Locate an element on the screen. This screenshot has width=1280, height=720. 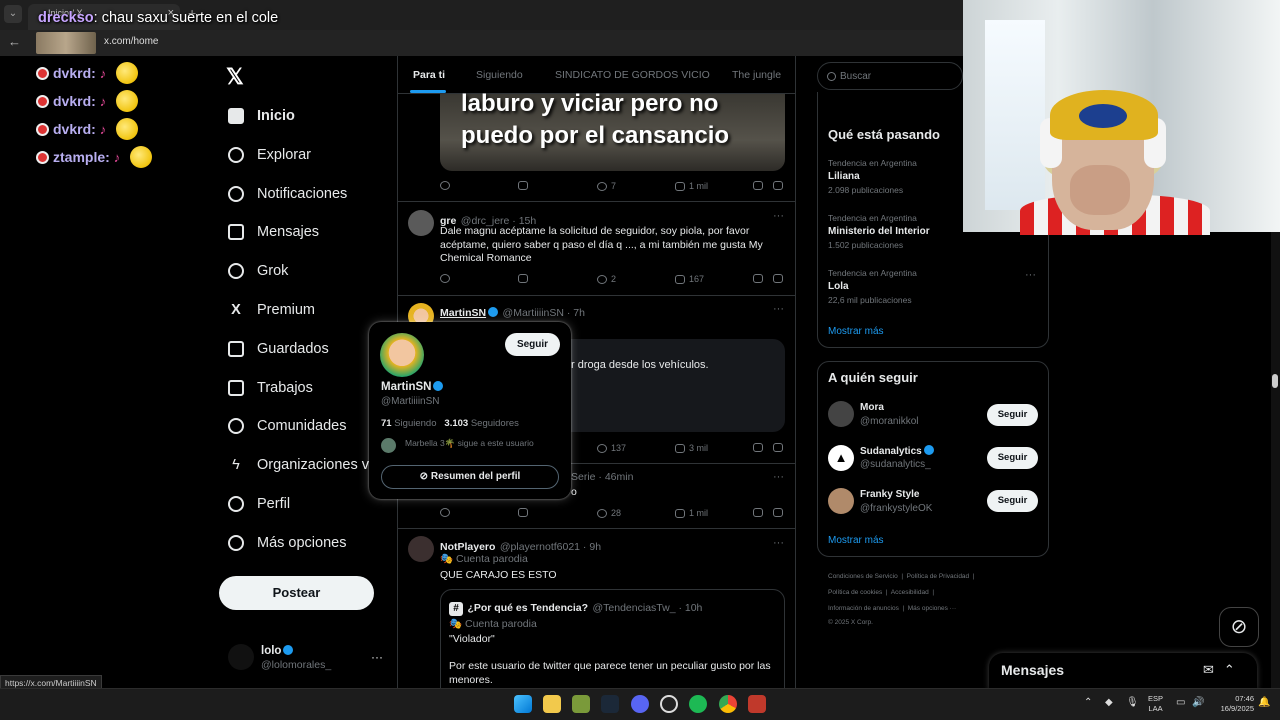
nav-item-inicio: Inicio is located at coordinates (261, 116).